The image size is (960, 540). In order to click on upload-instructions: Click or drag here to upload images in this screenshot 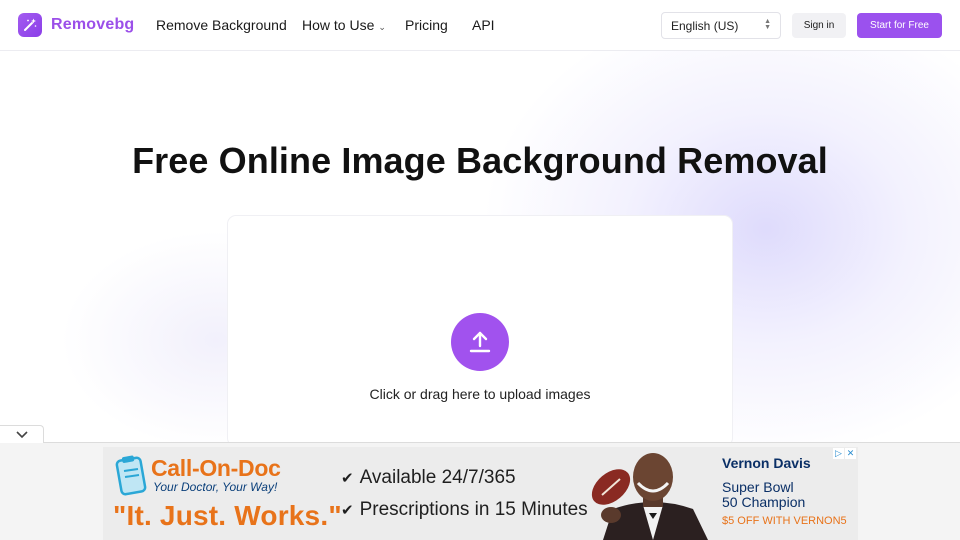, I will do `click(480, 394)`.